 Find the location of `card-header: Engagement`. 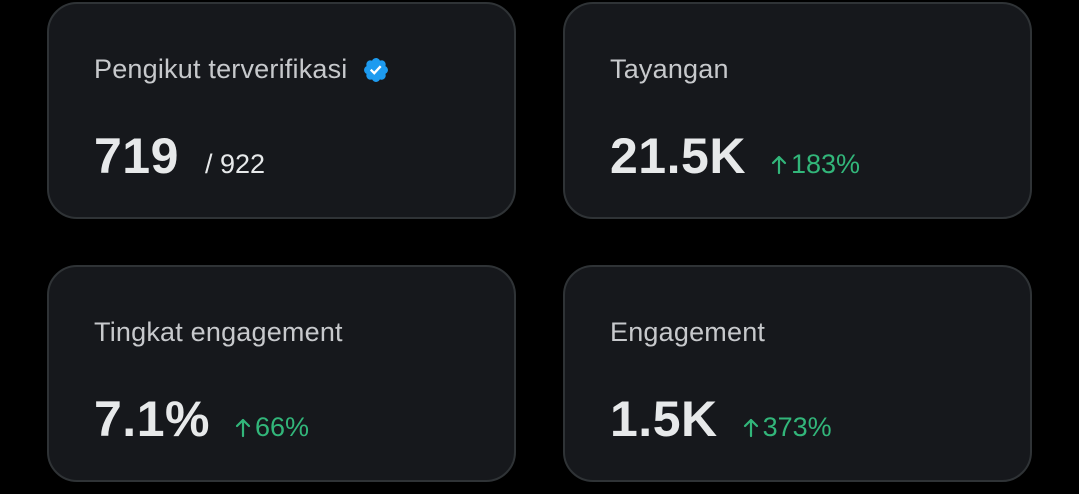

card-header: Engagement is located at coordinates (687, 332).